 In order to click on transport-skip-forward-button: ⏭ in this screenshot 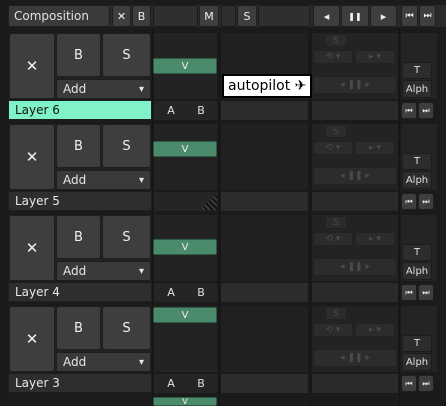, I will do `click(427, 16)`.